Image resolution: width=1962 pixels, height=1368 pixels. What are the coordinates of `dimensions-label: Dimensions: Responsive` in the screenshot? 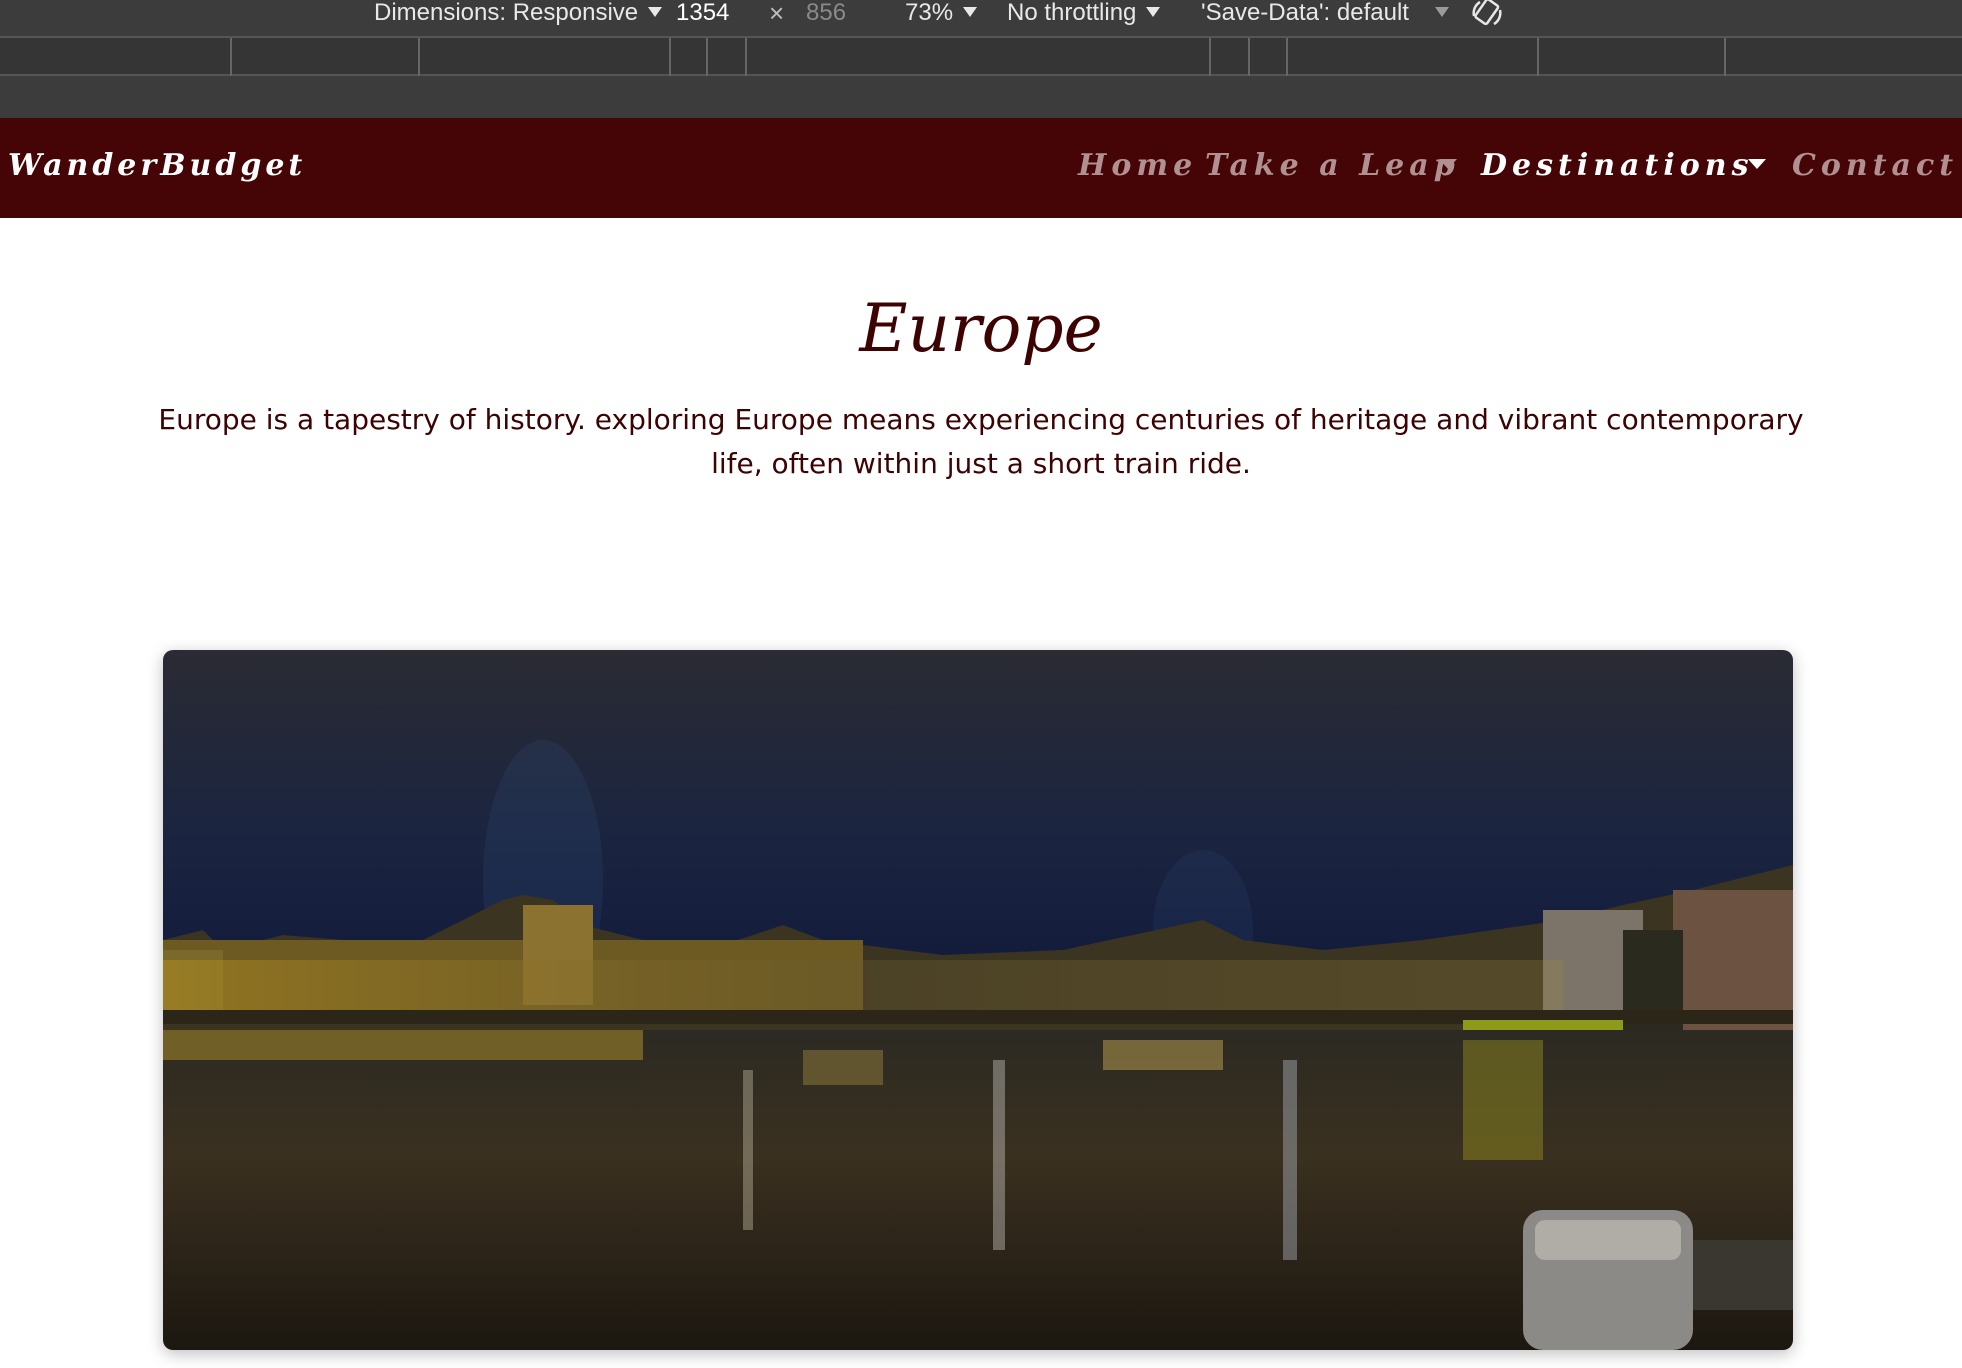 It's located at (506, 13).